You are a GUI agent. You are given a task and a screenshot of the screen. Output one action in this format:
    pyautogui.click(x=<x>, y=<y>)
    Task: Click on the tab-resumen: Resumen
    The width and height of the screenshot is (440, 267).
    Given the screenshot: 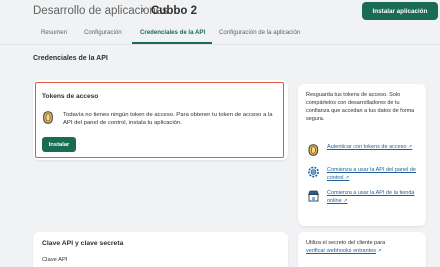 What is the action you would take?
    pyautogui.click(x=54, y=36)
    